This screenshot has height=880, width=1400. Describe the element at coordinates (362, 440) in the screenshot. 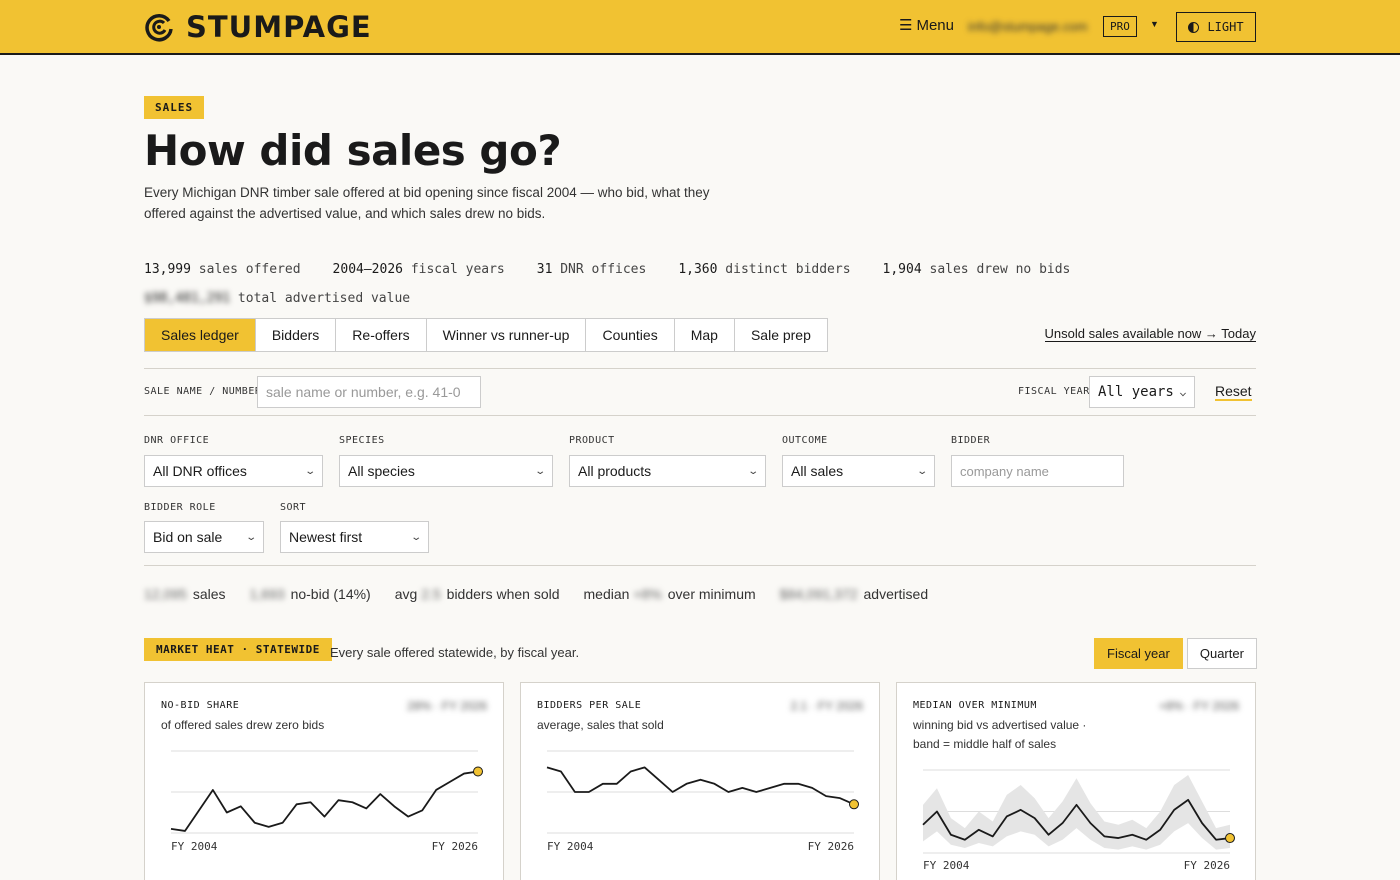

I see `species-label: SPECIES` at that location.